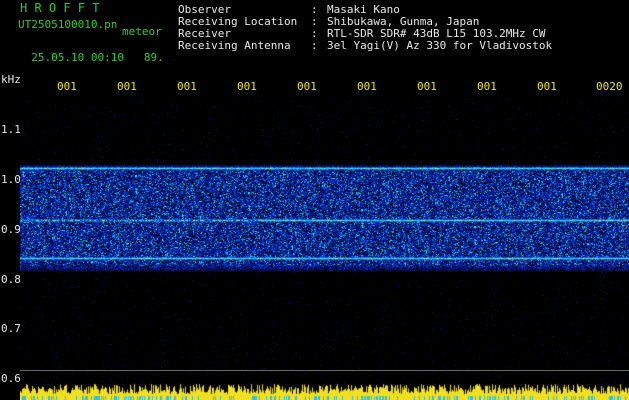 The height and width of the screenshot is (400, 629). I want to click on y-tick: 0.6, so click(11, 378).